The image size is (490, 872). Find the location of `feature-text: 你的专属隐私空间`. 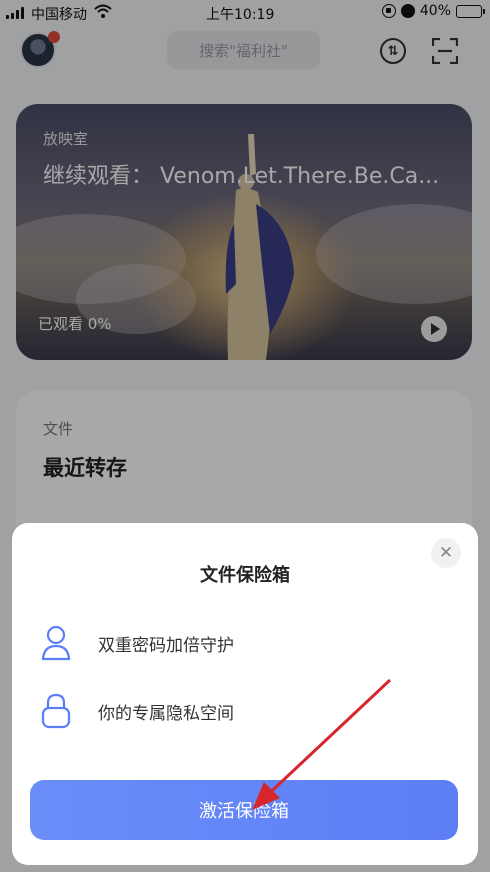

feature-text: 你的专属隐私空间 is located at coordinates (166, 714).